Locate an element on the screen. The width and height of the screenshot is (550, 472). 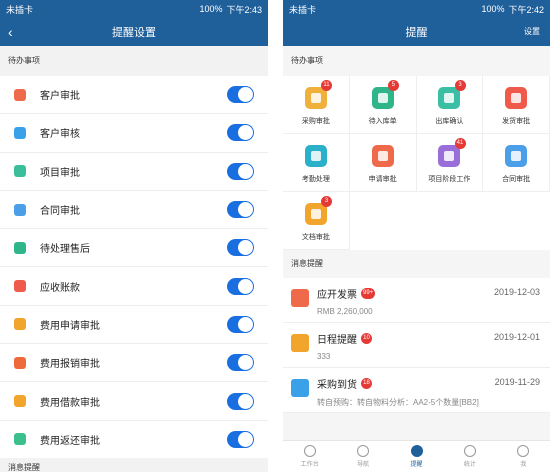
calendar-icon is located at coordinates (300, 343).